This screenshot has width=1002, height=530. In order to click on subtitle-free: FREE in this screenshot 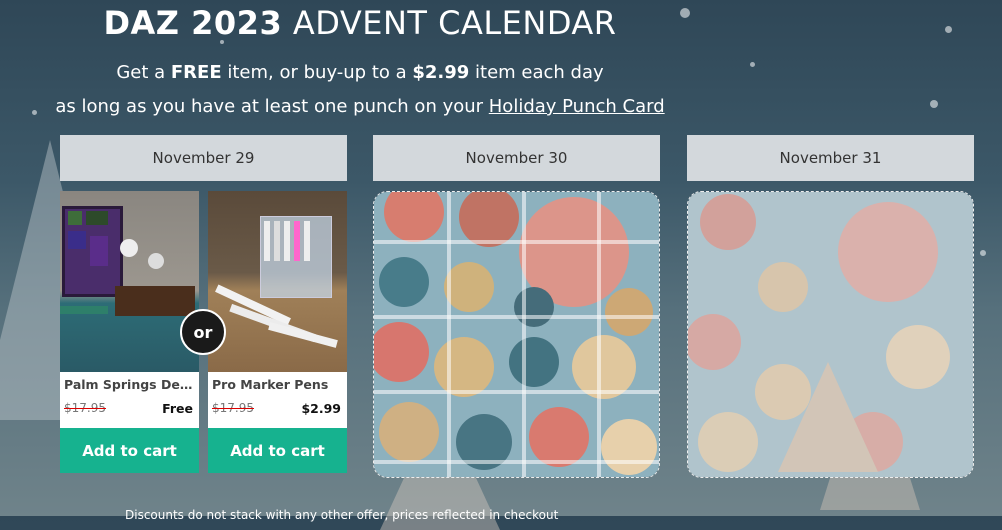, I will do `click(196, 72)`.